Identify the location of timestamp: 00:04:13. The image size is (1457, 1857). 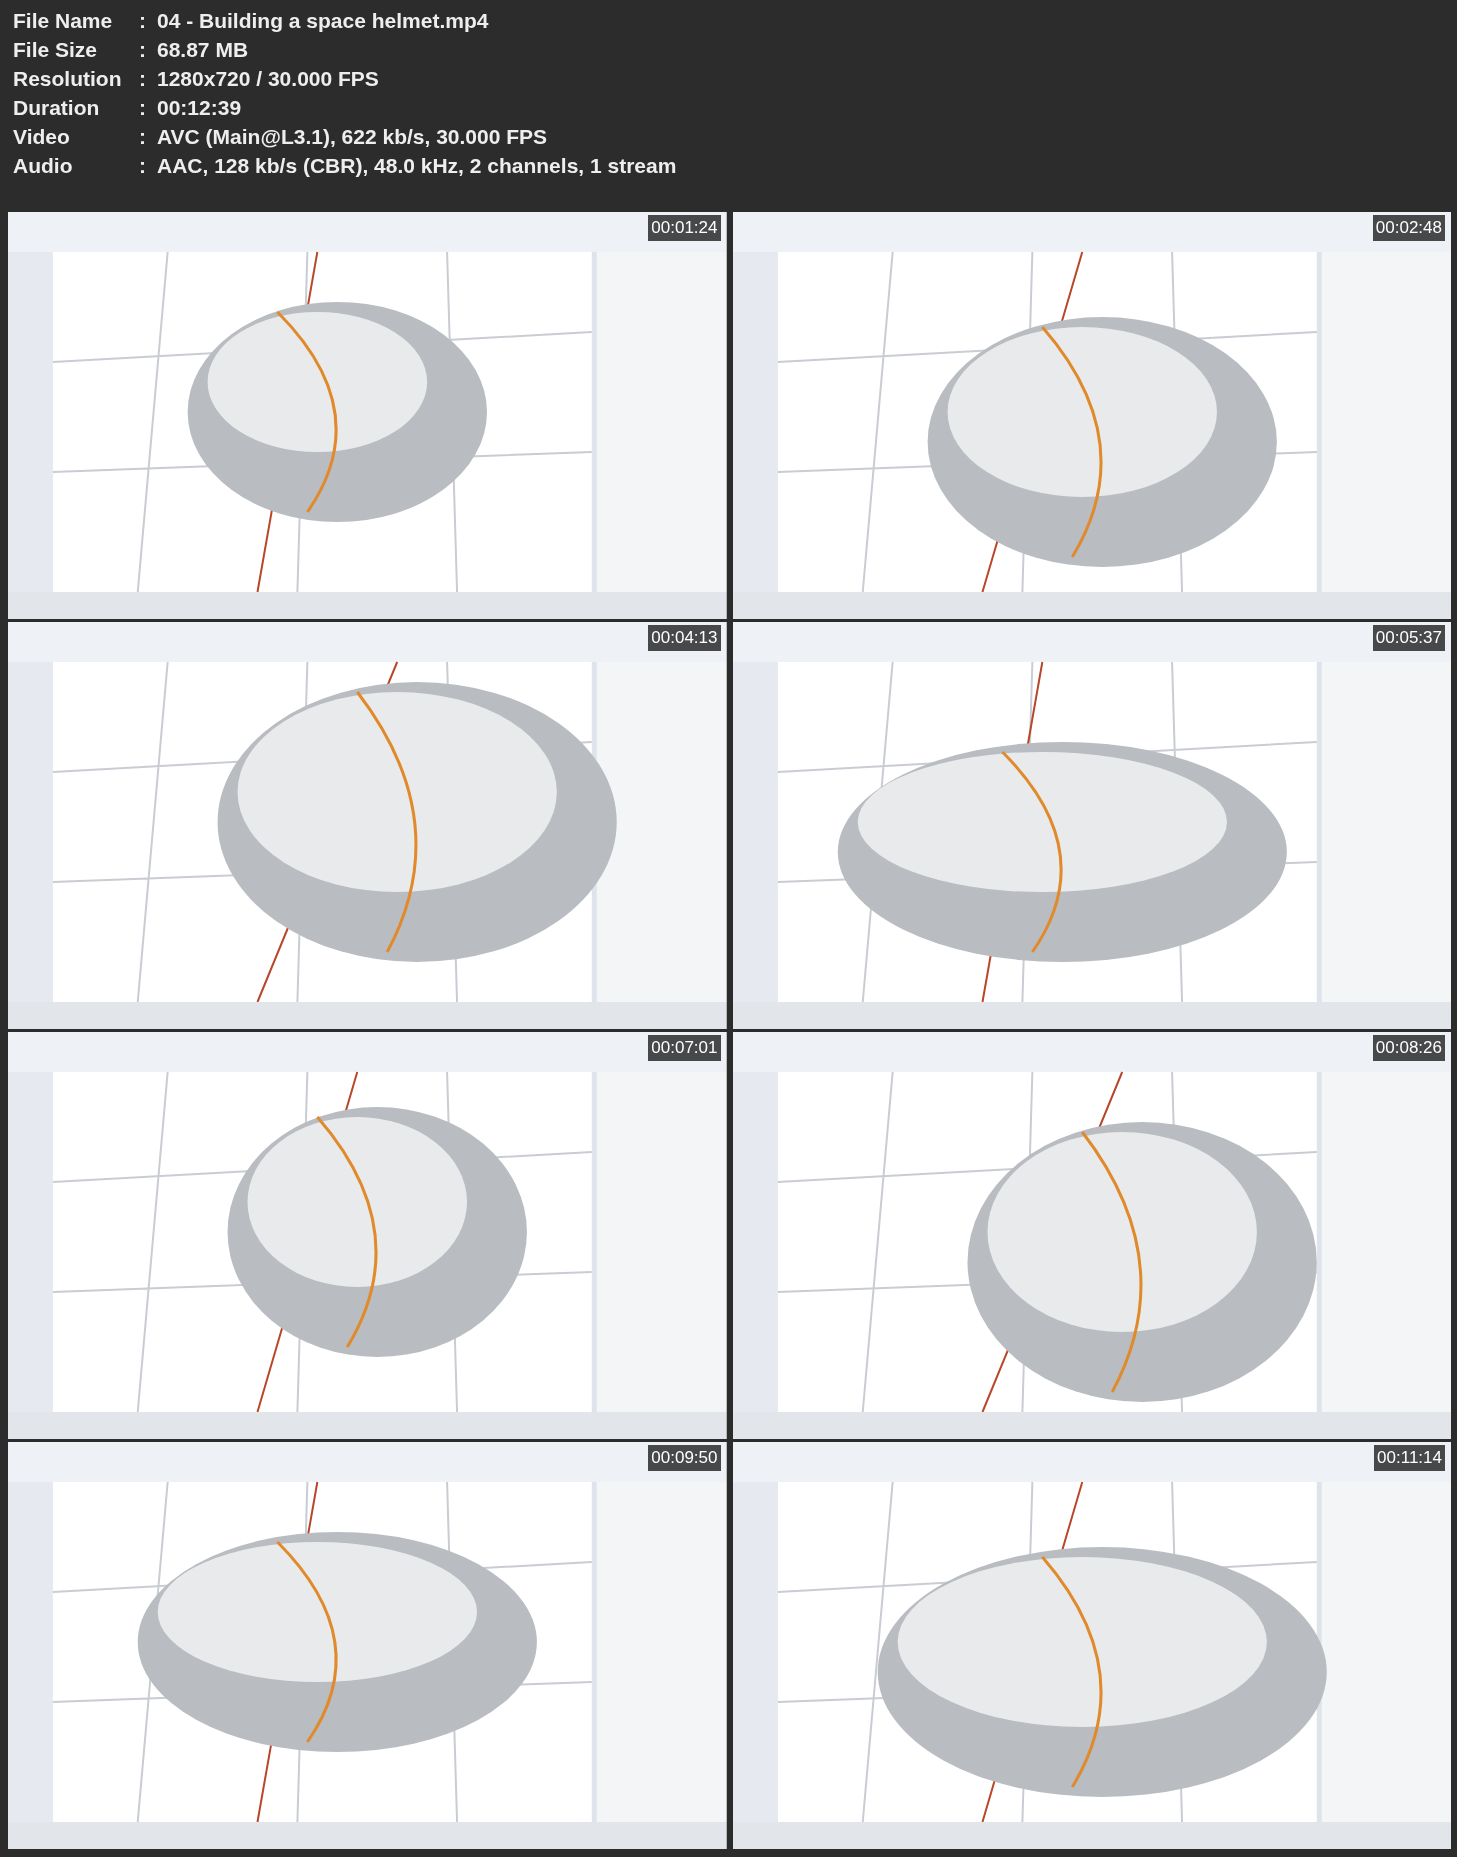
(684, 638).